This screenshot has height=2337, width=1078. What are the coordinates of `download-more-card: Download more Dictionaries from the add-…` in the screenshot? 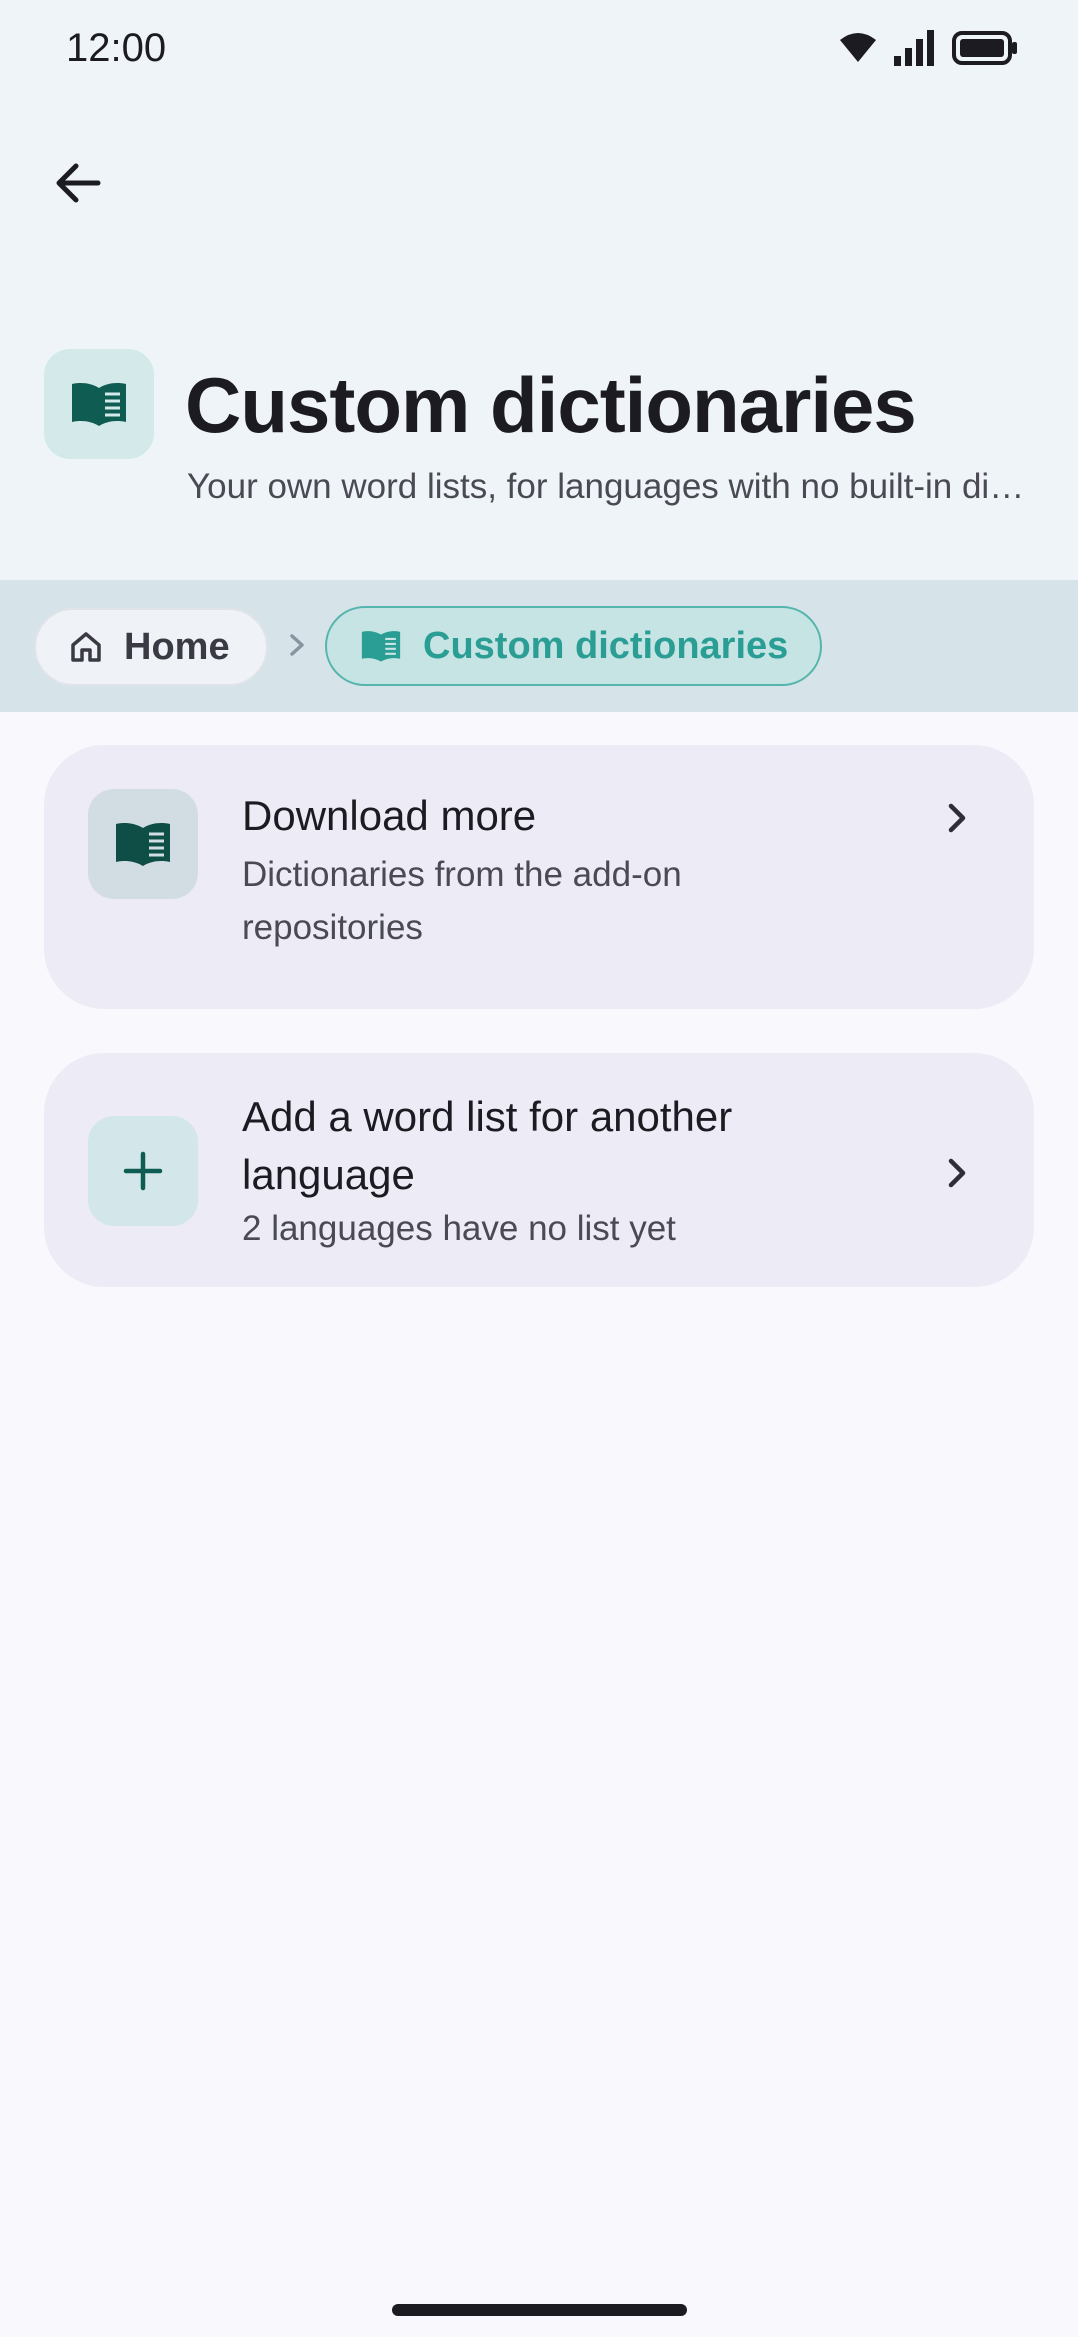 It's located at (539, 877).